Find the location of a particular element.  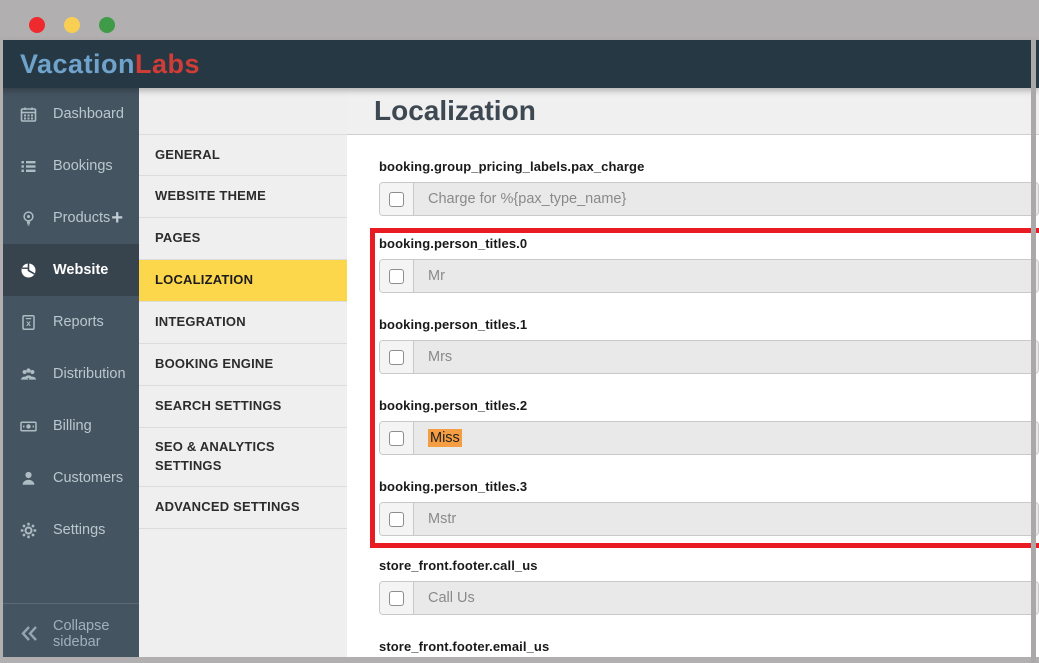

tab-label: WEBSITE THEME is located at coordinates (210, 196).